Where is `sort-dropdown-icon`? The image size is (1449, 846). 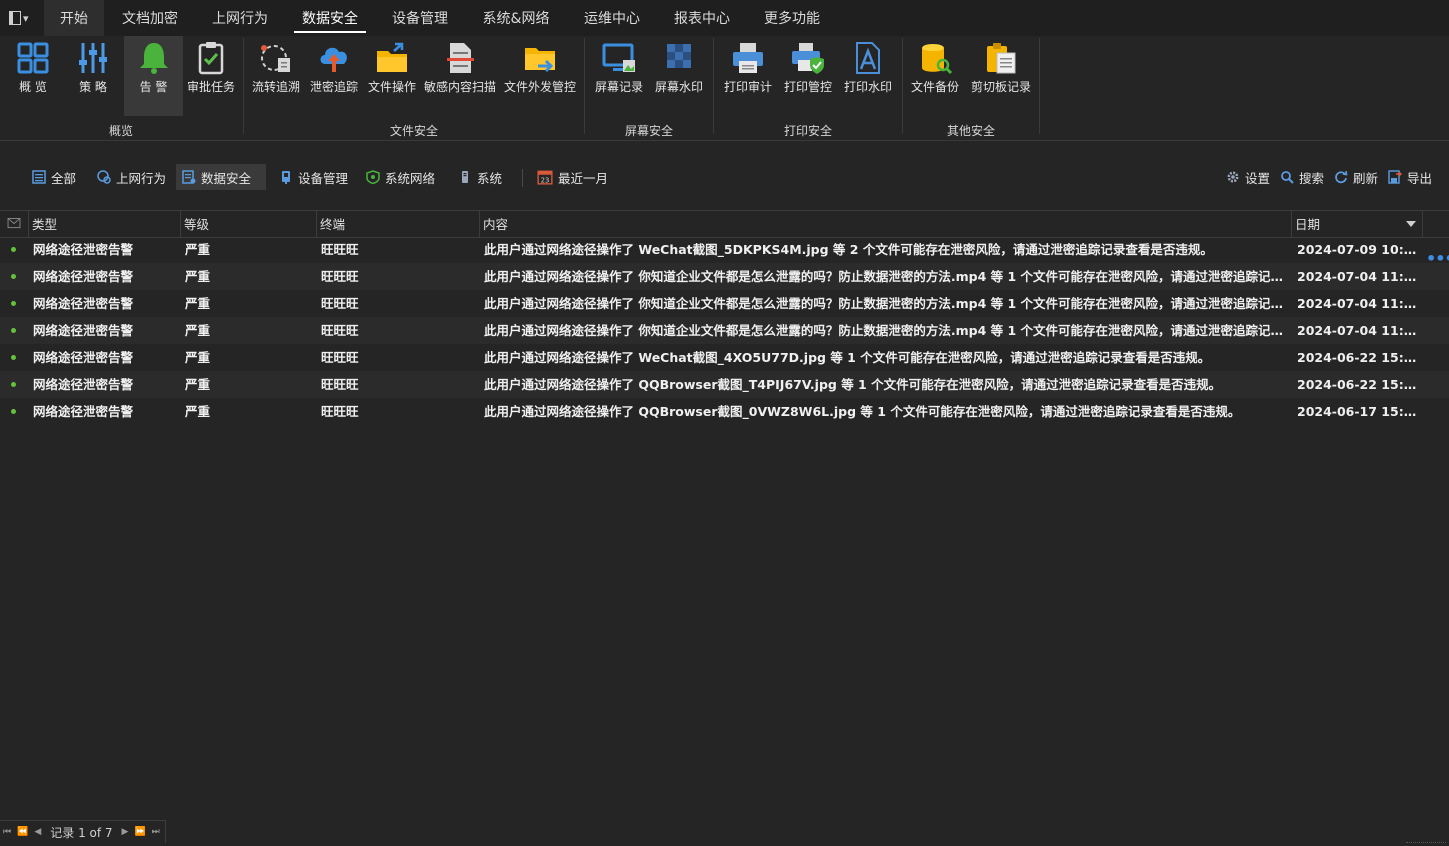
sort-dropdown-icon is located at coordinates (1411, 224).